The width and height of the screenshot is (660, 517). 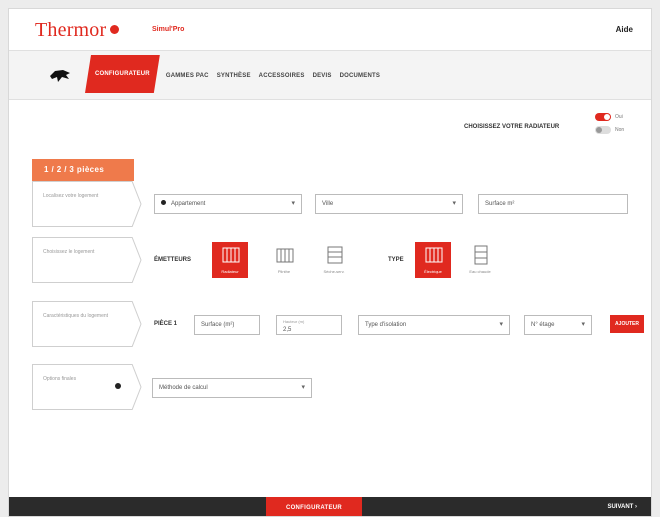 What do you see at coordinates (309, 325) in the screenshot?
I see `room-height-input: Hauteur (m) 2,5` at bounding box center [309, 325].